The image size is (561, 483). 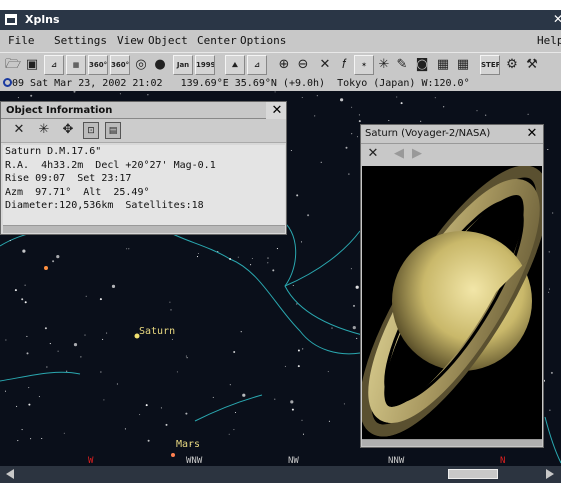 I want to click on horizontal-scrollbar, so click(x=280, y=474).